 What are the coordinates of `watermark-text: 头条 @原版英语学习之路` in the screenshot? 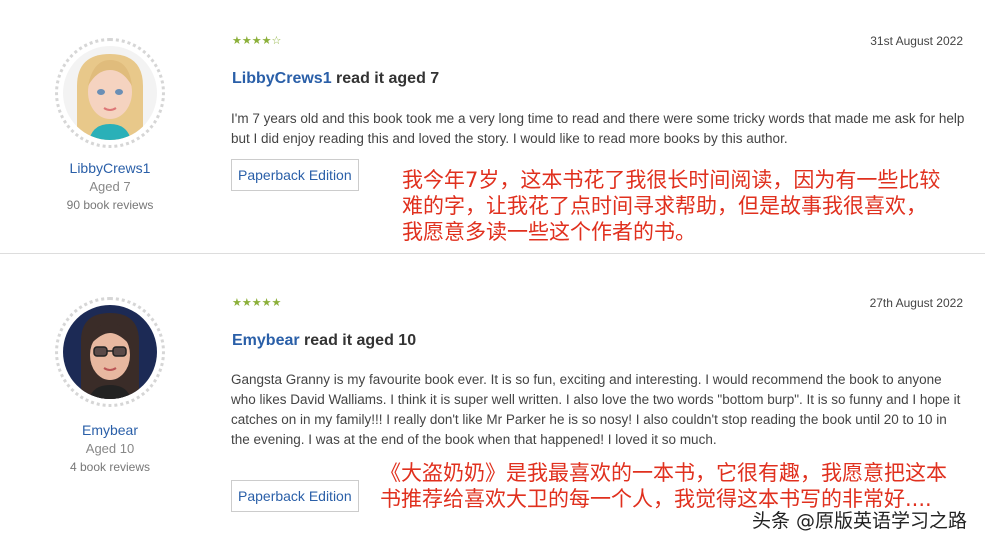 It's located at (859, 521).